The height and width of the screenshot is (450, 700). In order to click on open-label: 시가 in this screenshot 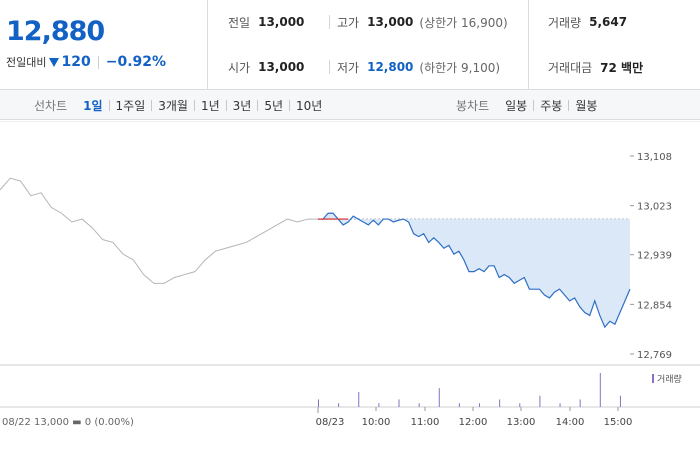, I will do `click(239, 67)`.